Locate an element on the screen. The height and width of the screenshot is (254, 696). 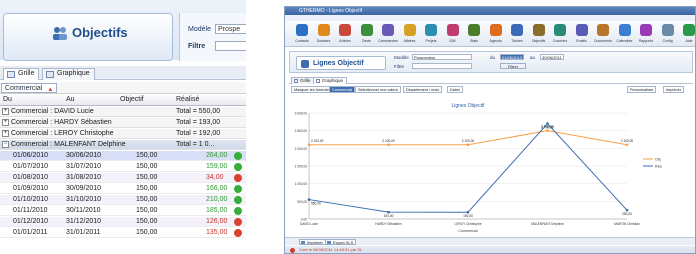
sort-arrow-icon: ▲ is located at coordinates (50, 90).